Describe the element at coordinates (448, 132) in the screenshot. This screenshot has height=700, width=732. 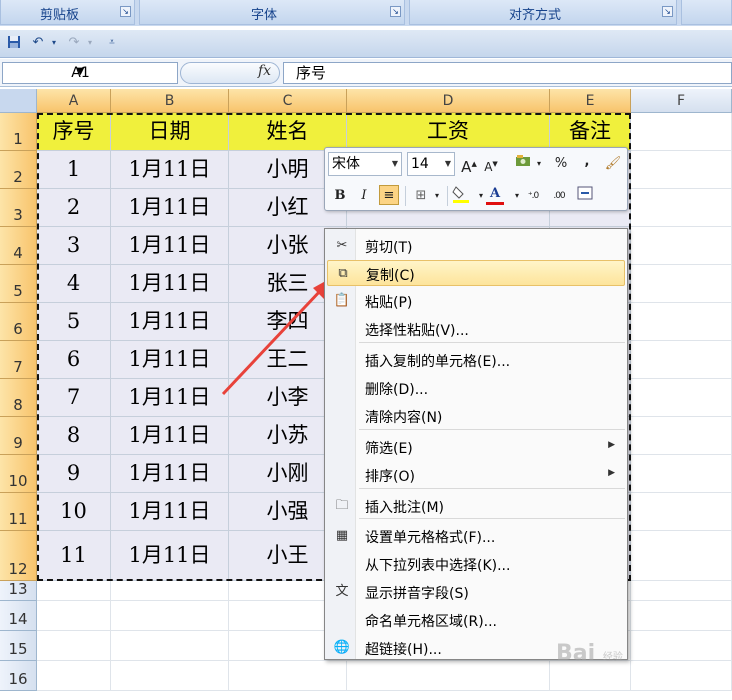
I see `cell-D1: 工资` at that location.